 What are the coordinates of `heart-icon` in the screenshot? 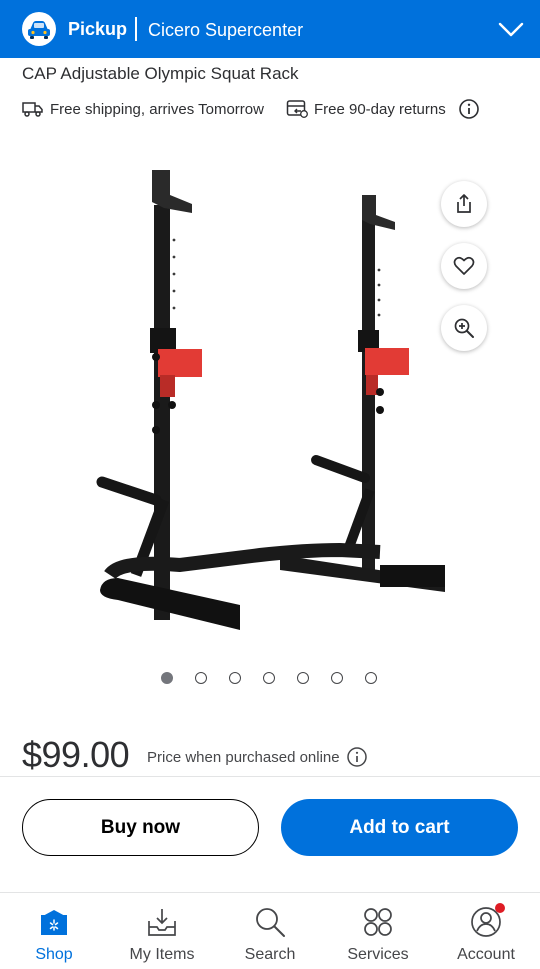 It's located at (464, 265).